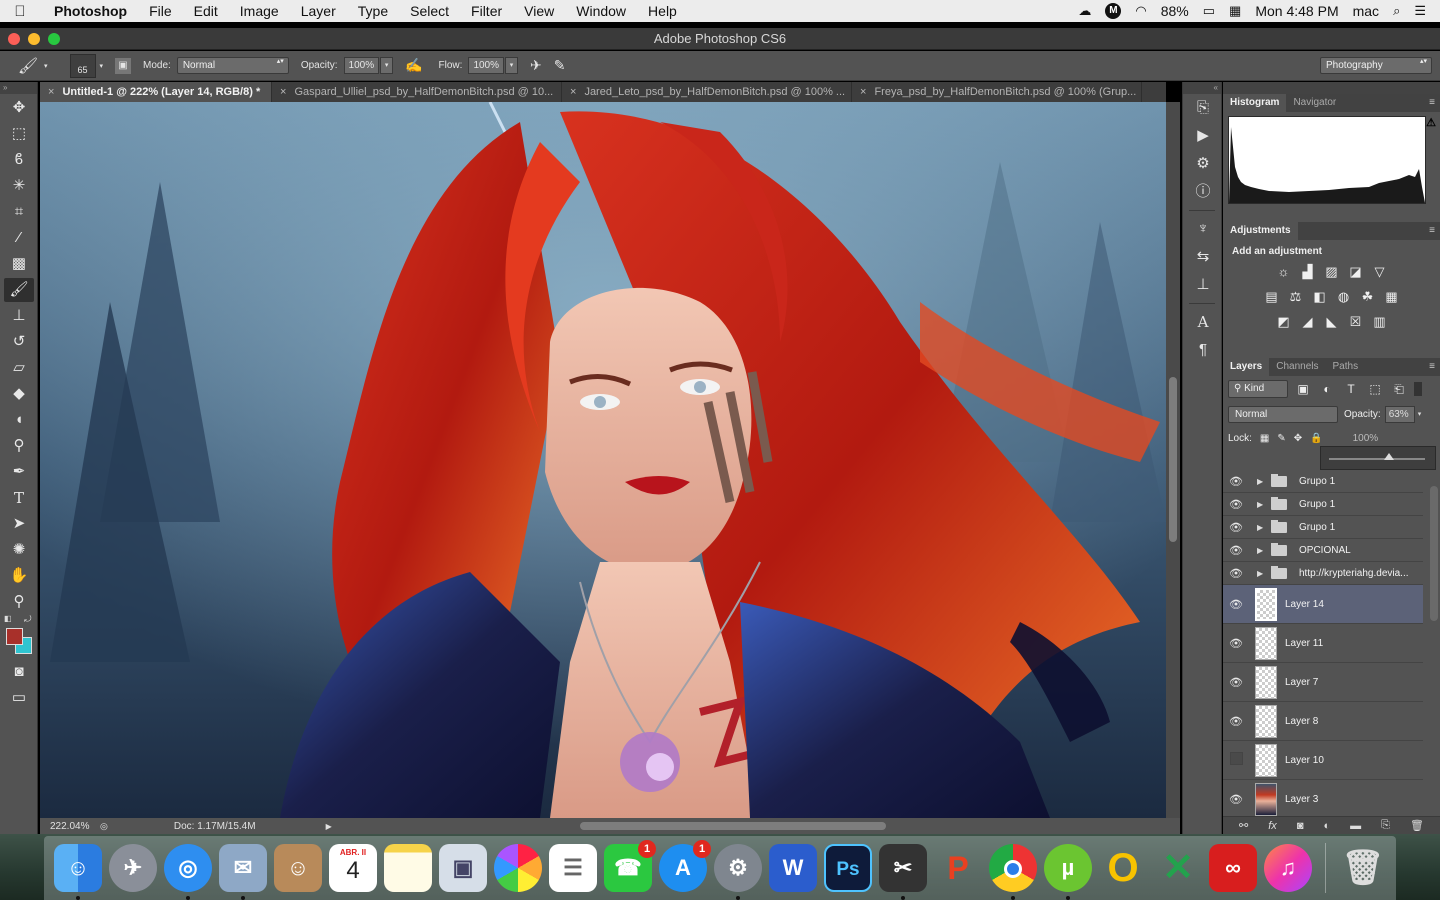  What do you see at coordinates (1301, 721) in the screenshot?
I see `layer-name: Layer 8` at bounding box center [1301, 721].